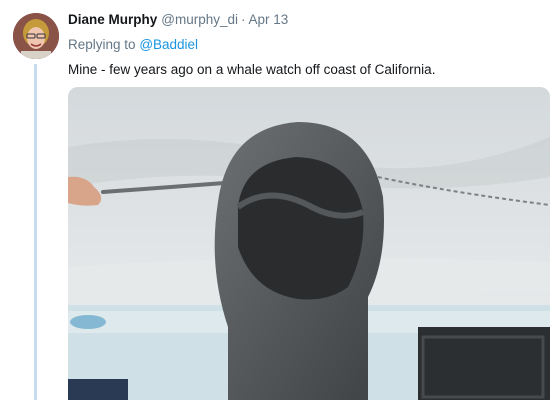 The width and height of the screenshot is (560, 400). Describe the element at coordinates (199, 19) in the screenshot. I see `author-handle: @murphy_di` at that location.